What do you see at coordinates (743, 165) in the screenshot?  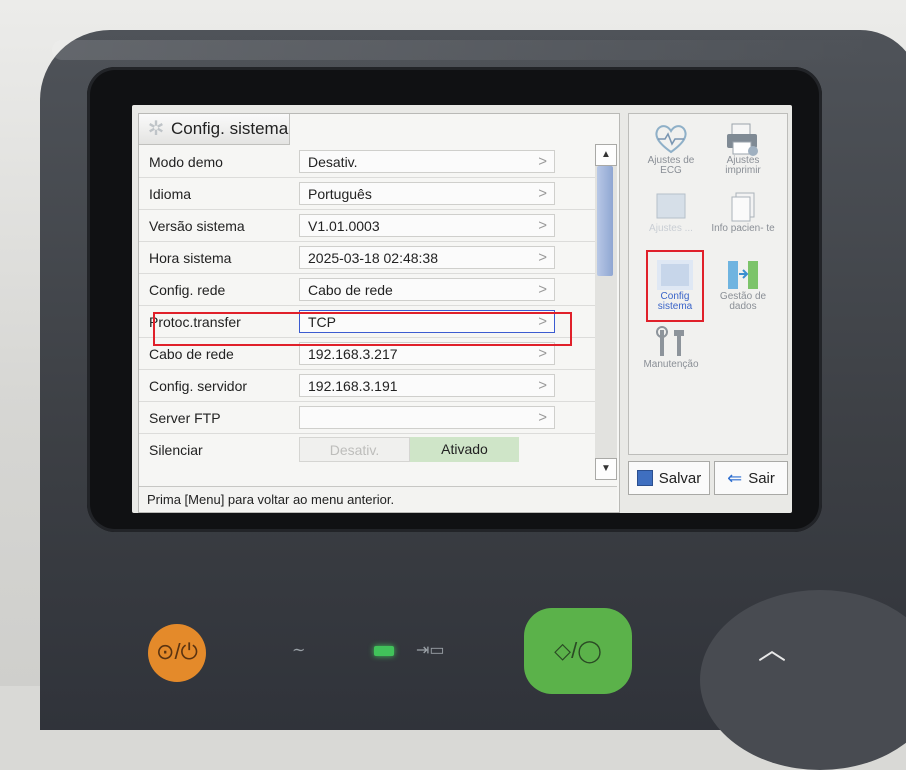 I see `tile-label: Ajustes imprimir` at bounding box center [743, 165].